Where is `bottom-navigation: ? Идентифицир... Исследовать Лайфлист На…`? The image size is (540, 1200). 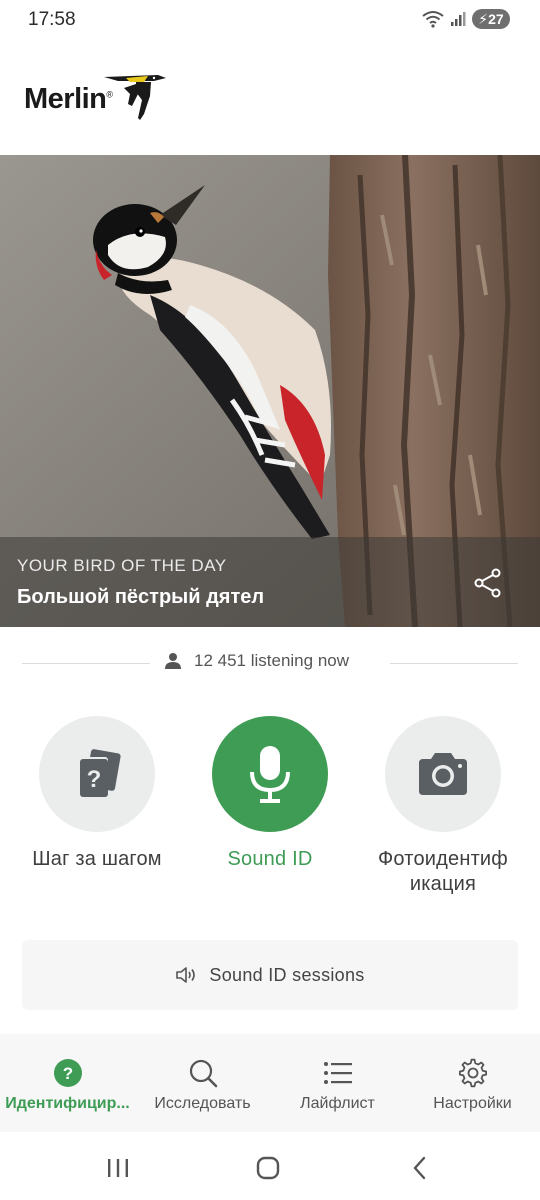 bottom-navigation: ? Идентифицир... Исследовать Лайфлист На… is located at coordinates (270, 1083).